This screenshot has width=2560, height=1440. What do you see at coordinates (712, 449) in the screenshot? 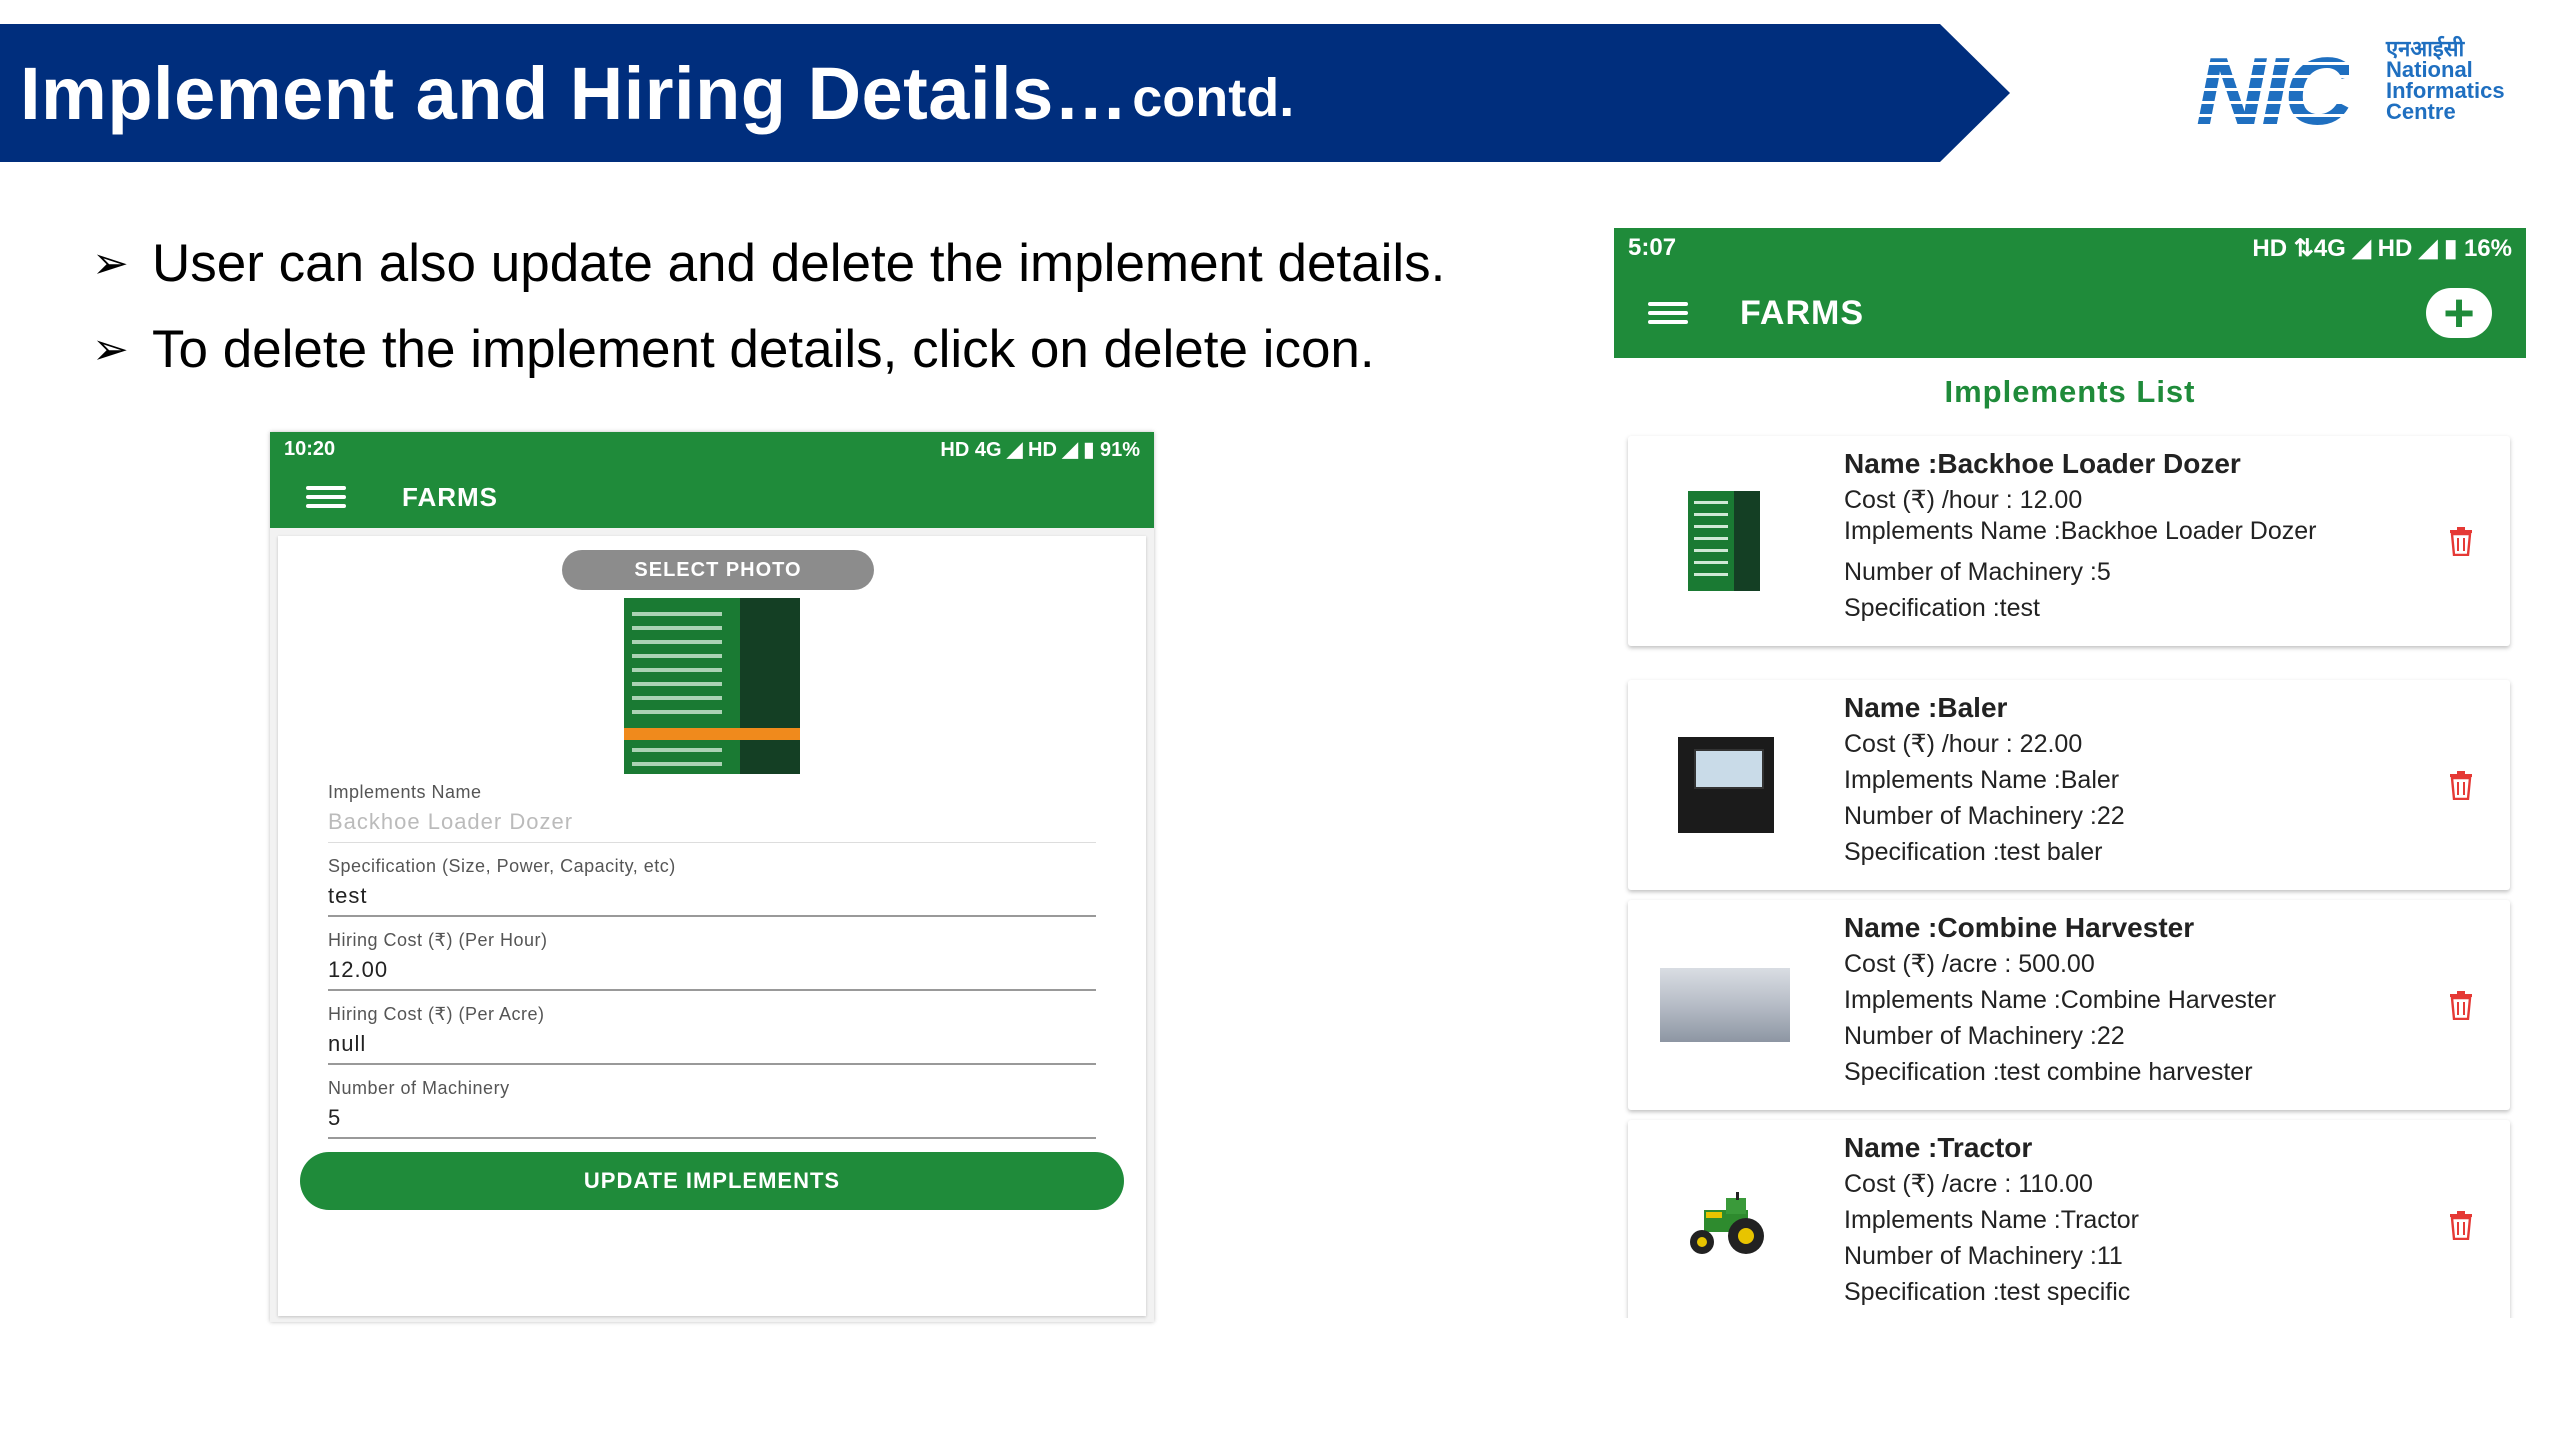
I see `status-bar: 10:20 HD 4G ◢ HD ◢ ▮ 91%` at bounding box center [712, 449].